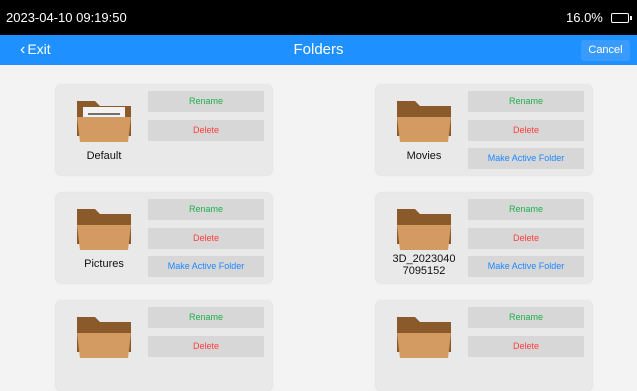 The width and height of the screenshot is (637, 391). I want to click on folder-card-default: Default Rename Delete, so click(164, 130).